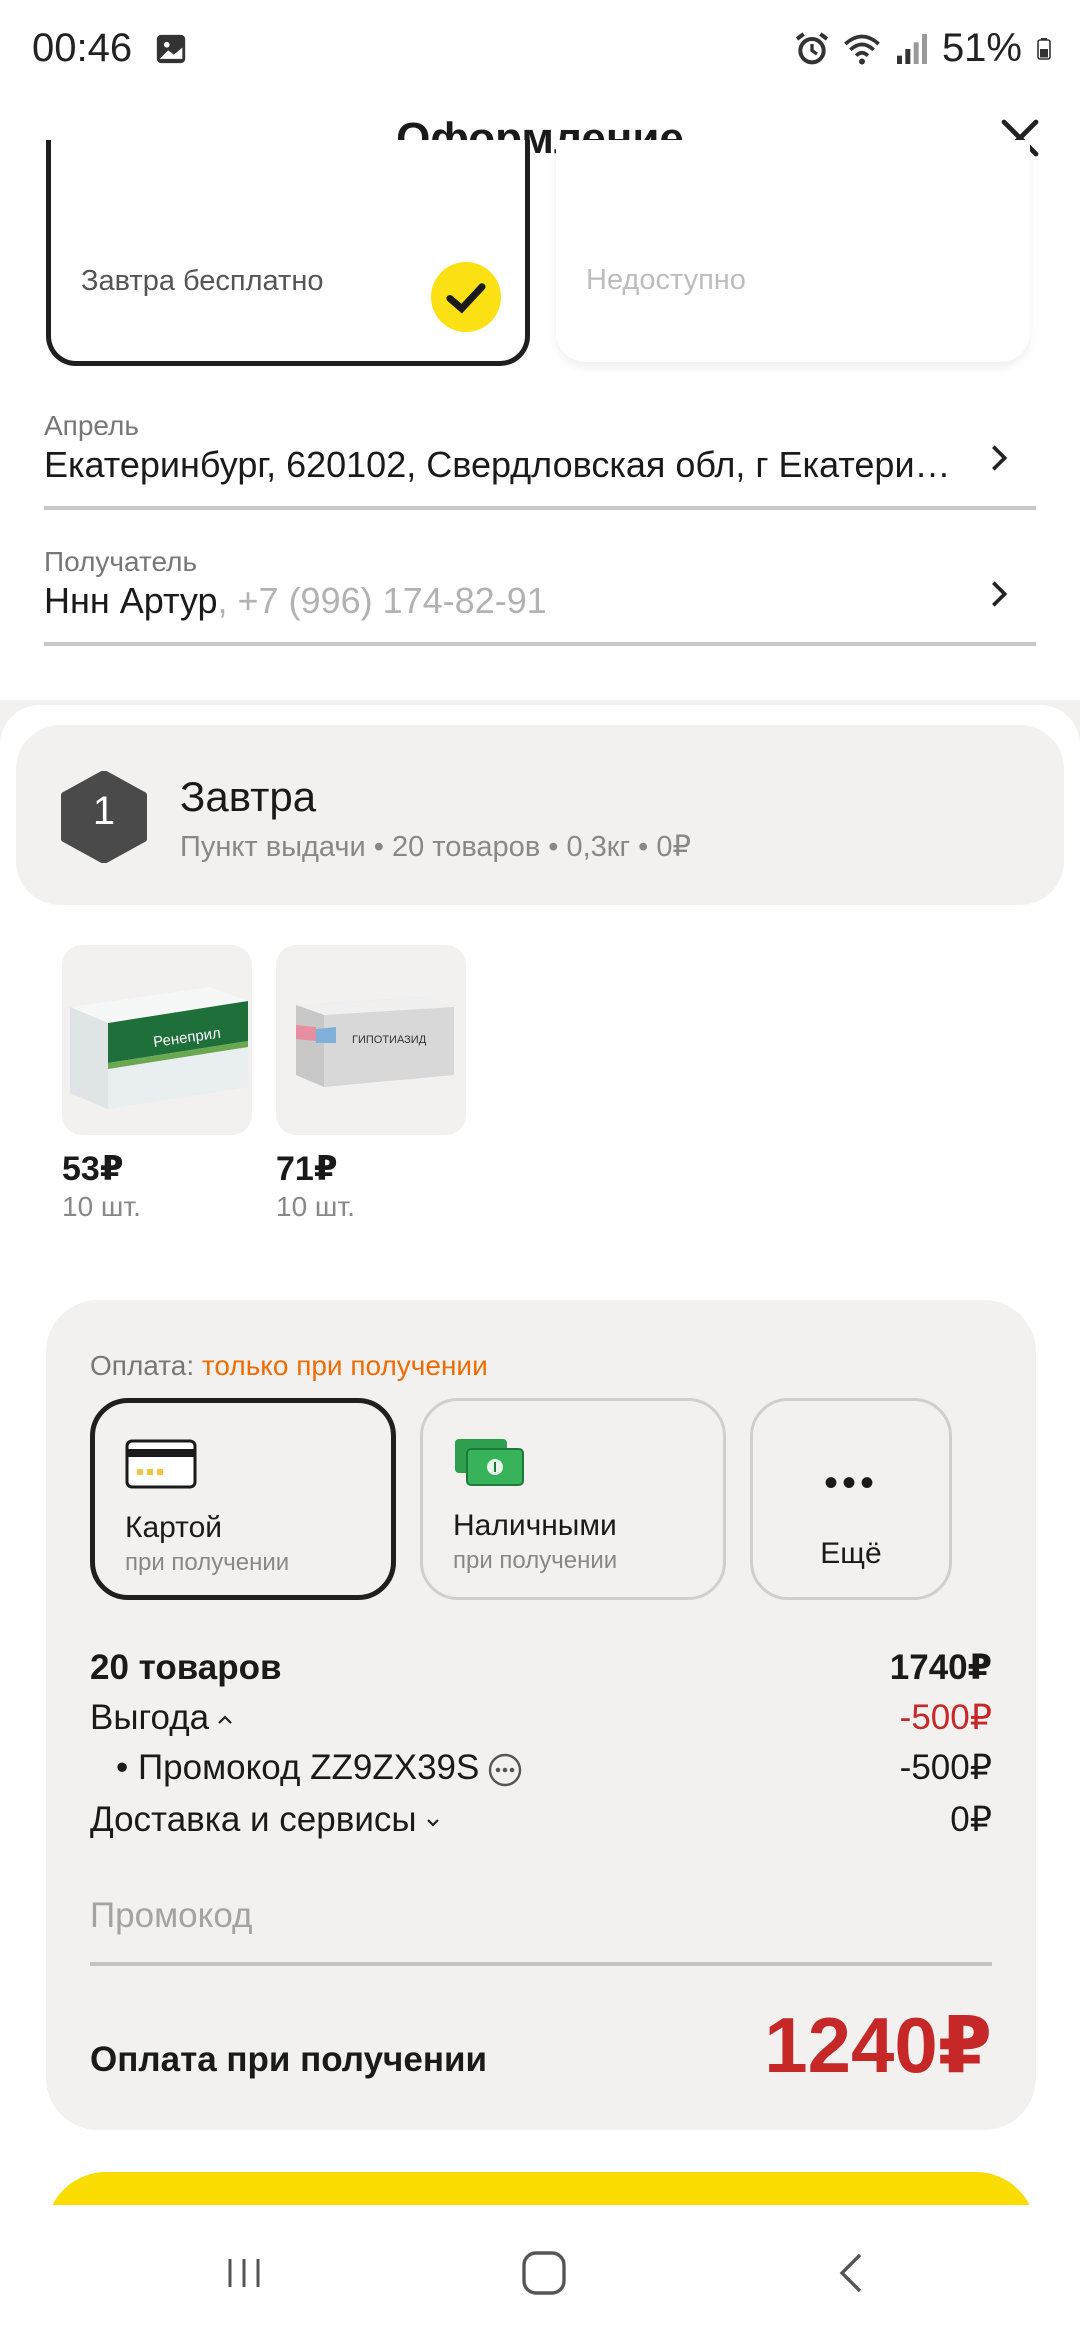 The width and height of the screenshot is (1080, 2340). I want to click on alarm-icon, so click(812, 47).